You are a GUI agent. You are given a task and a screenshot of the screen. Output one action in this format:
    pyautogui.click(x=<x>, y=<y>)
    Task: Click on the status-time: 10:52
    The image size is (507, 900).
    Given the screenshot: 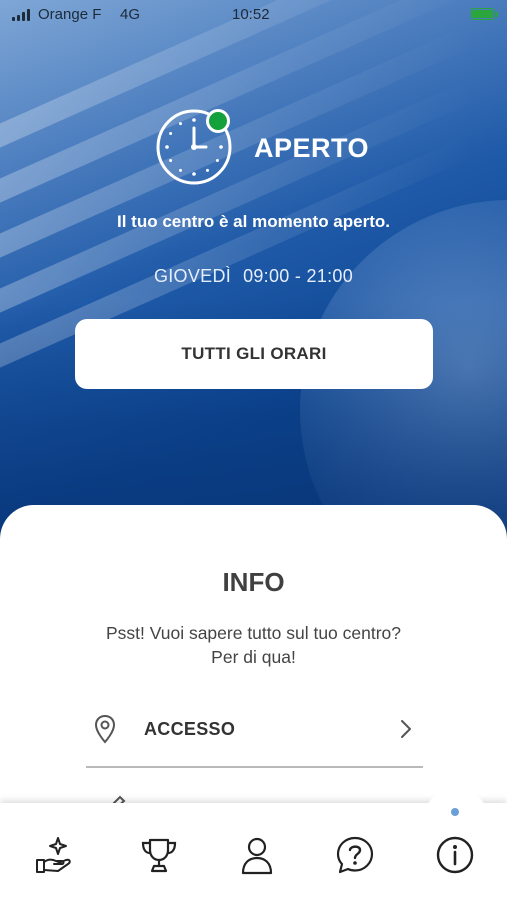 What is the action you would take?
    pyautogui.click(x=251, y=14)
    